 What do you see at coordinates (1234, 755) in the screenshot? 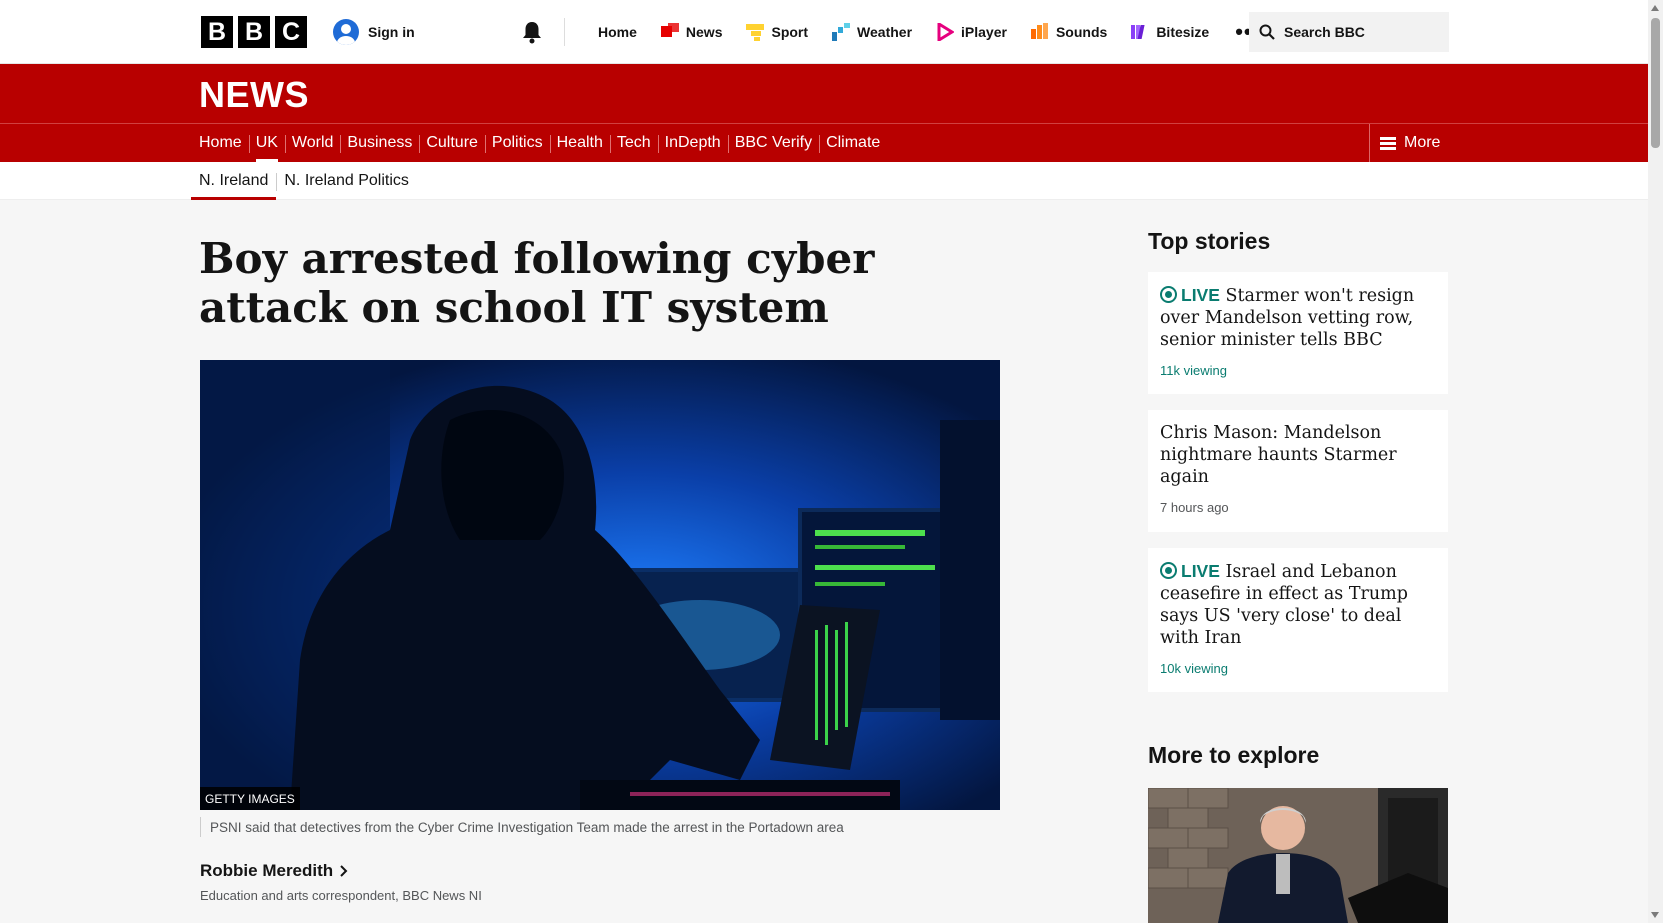
I see `more-to-explore-heading: More to explore` at bounding box center [1234, 755].